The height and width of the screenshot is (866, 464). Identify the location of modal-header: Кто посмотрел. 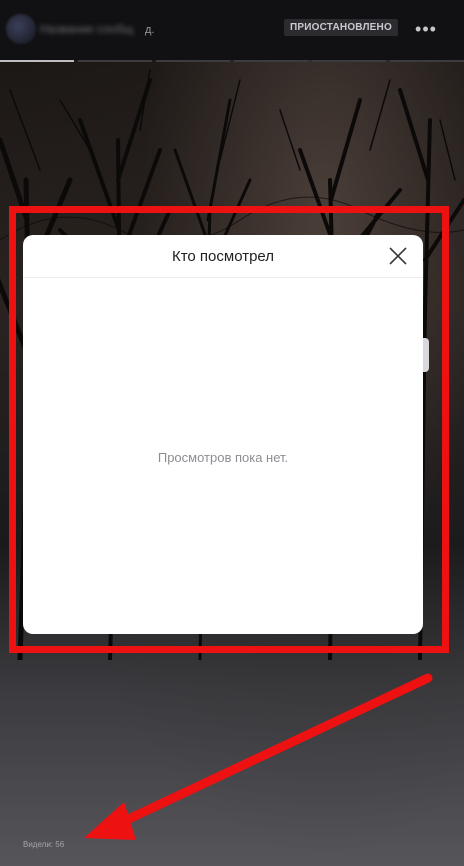
(223, 256).